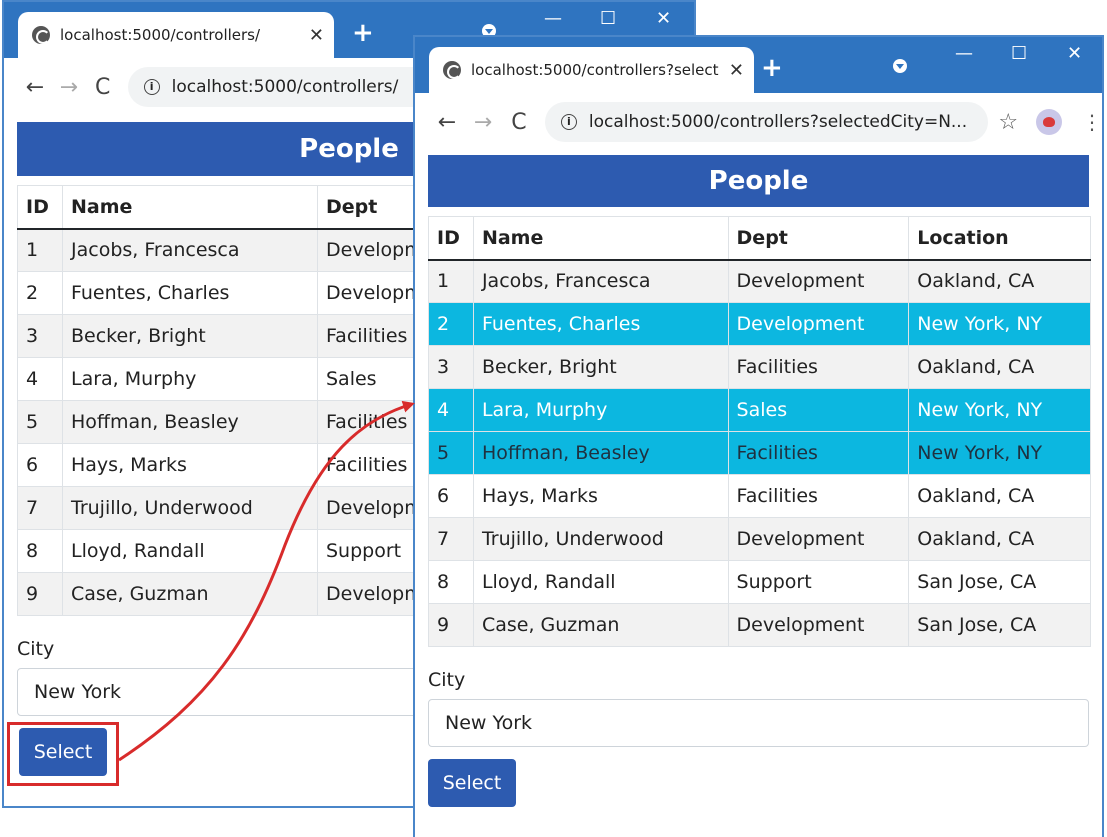 The height and width of the screenshot is (837, 1107). I want to click on annotation-arrow, so click(266, 581).